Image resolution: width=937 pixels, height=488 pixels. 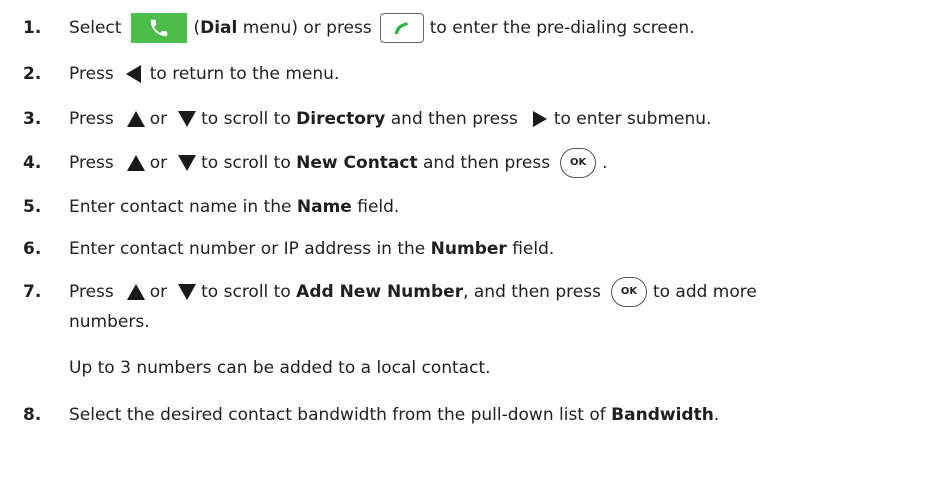 I want to click on number-field-label: Number, so click(x=468, y=249).